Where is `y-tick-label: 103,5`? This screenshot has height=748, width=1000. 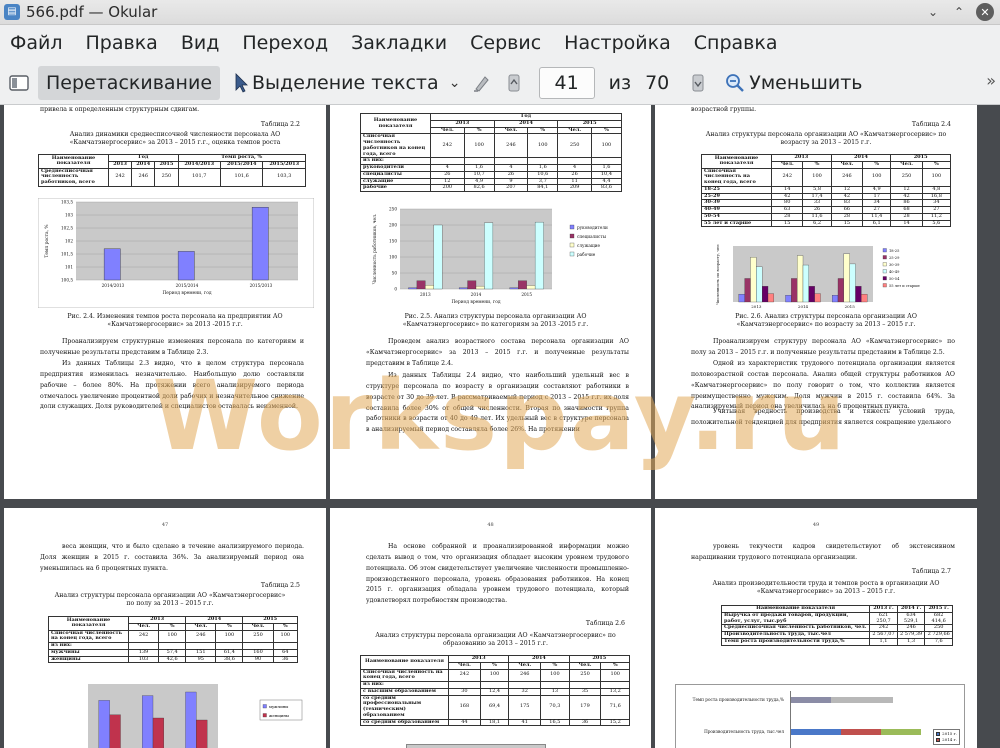
y-tick-label: 103,5 is located at coordinates (67, 202).